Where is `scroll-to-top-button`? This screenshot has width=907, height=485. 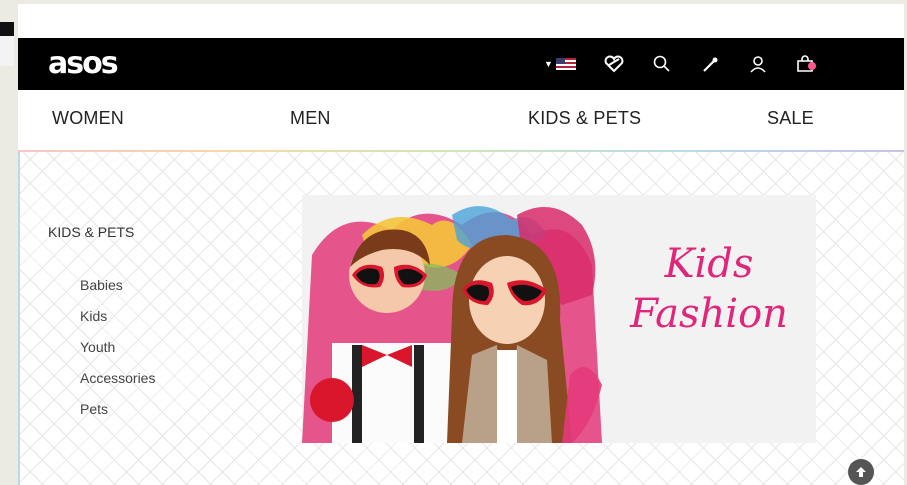
scroll-to-top-button is located at coordinates (861, 472).